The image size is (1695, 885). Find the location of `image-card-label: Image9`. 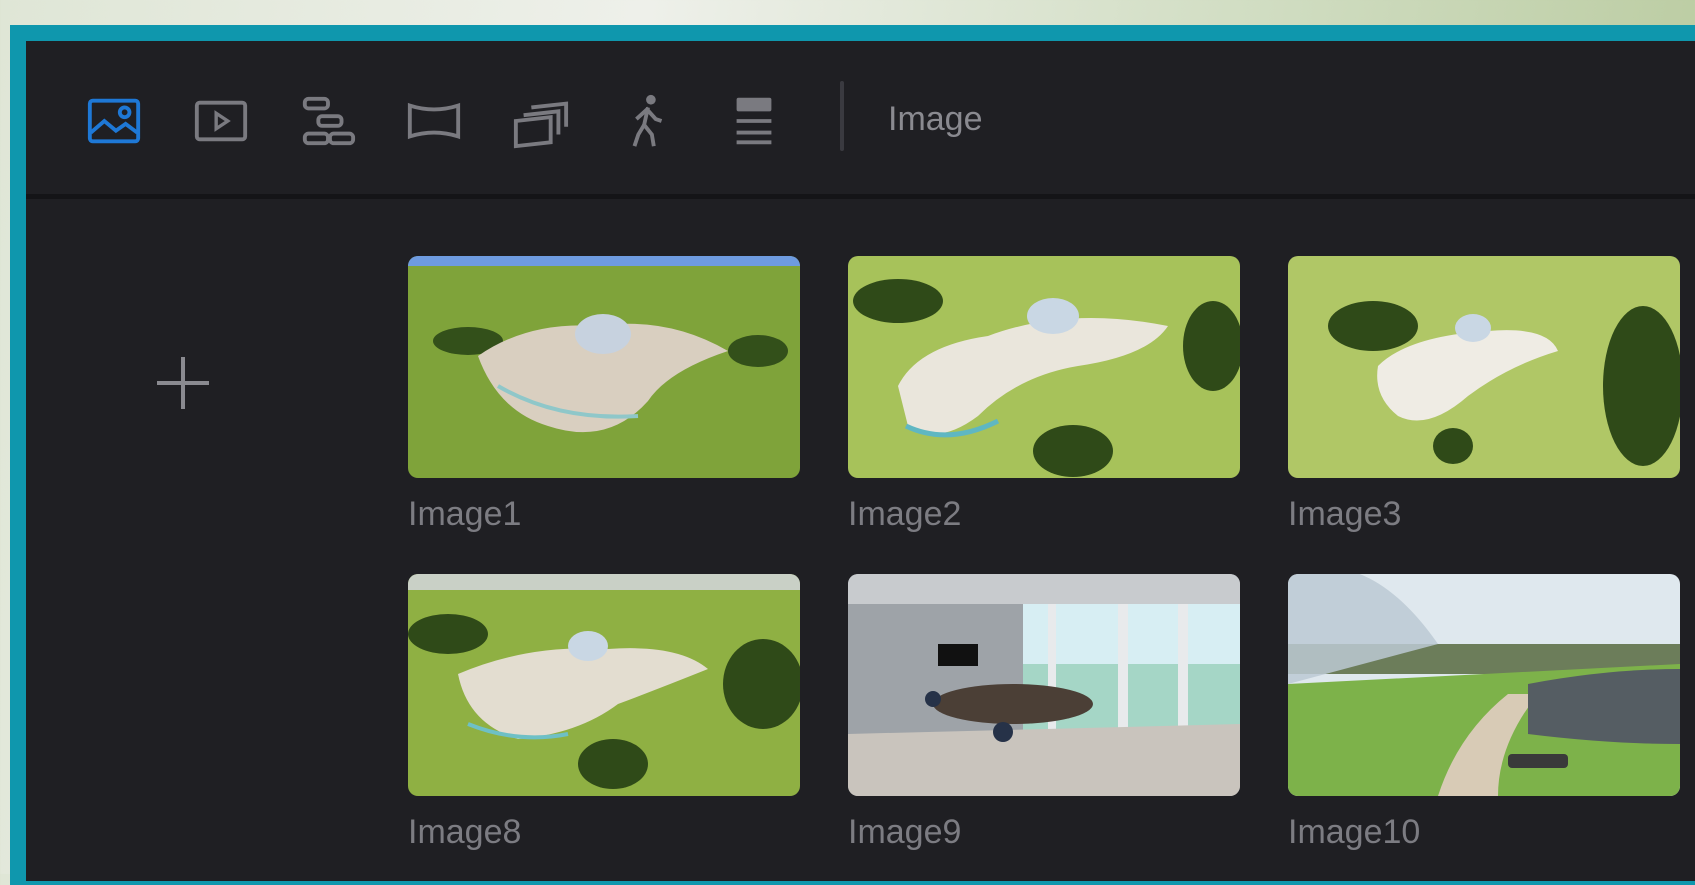

image-card-label: Image9 is located at coordinates (905, 832).